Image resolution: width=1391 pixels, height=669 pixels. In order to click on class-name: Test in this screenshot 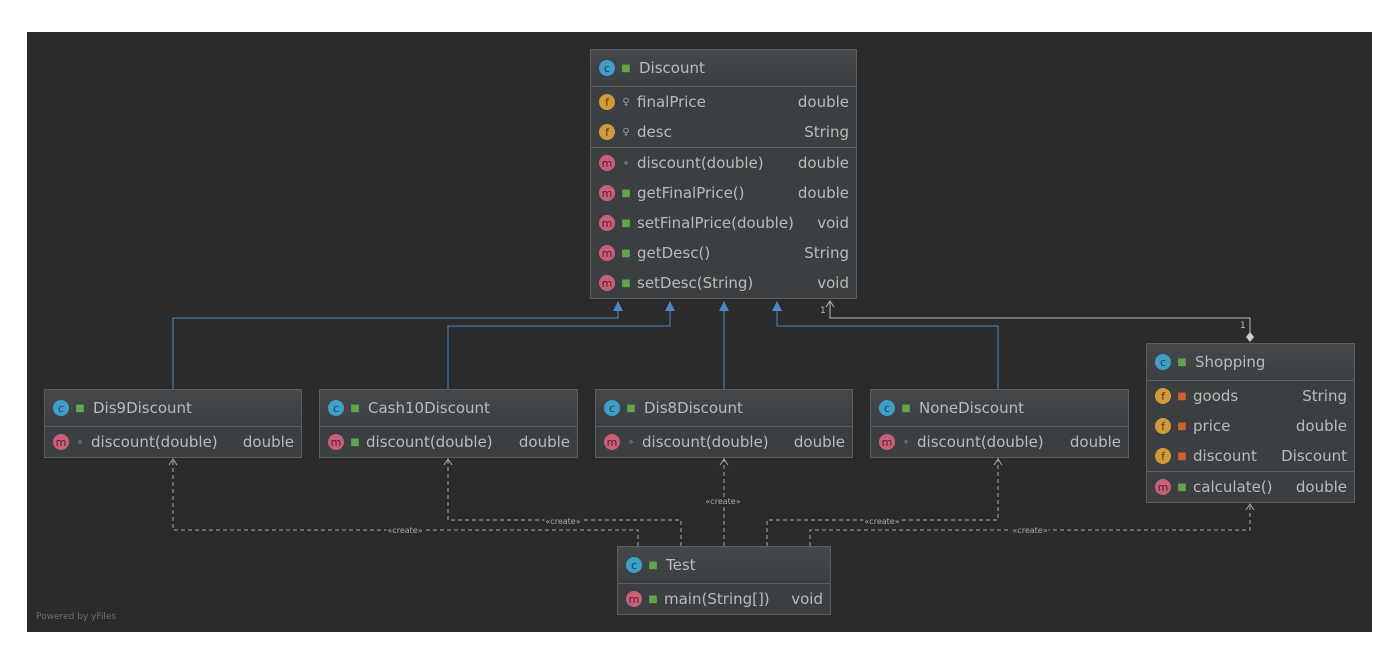, I will do `click(681, 565)`.